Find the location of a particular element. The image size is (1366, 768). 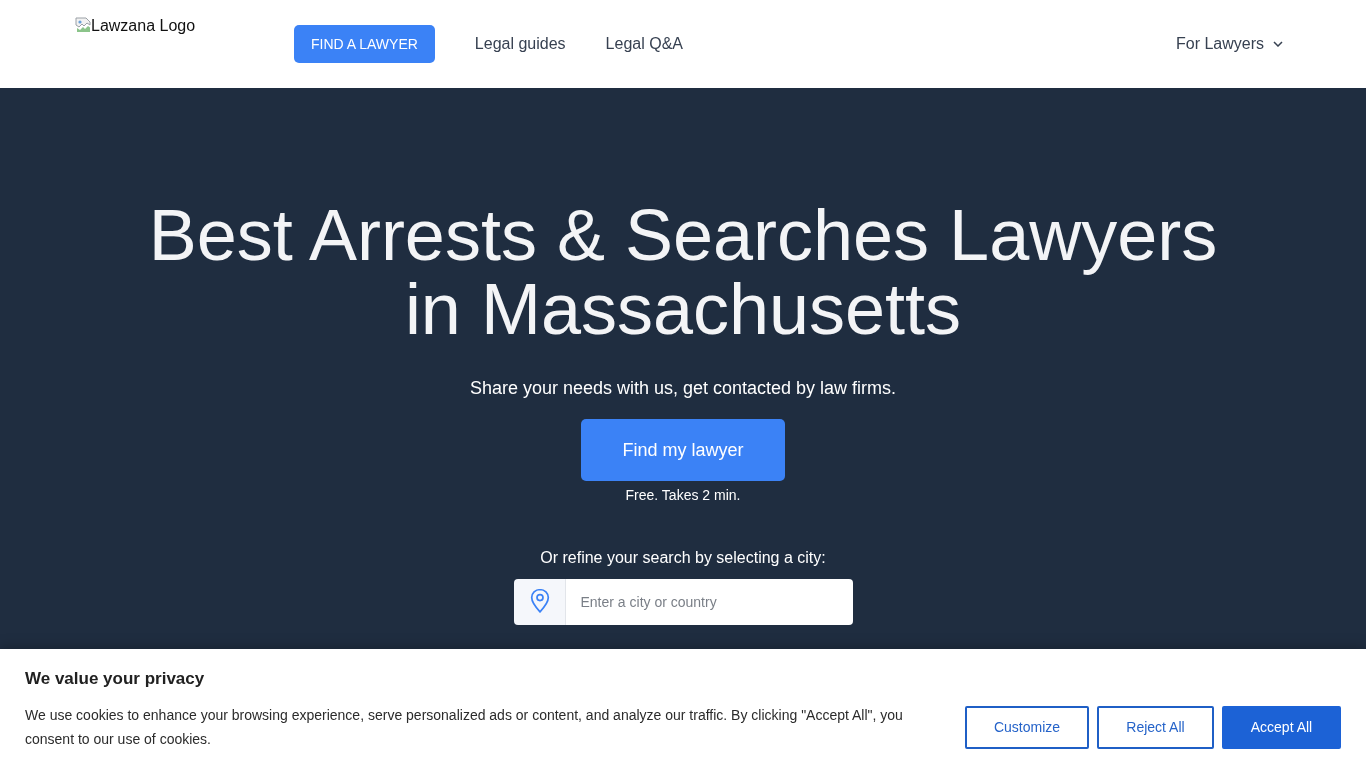

find-lawyer-button: FIND A LAWYER is located at coordinates (364, 44).